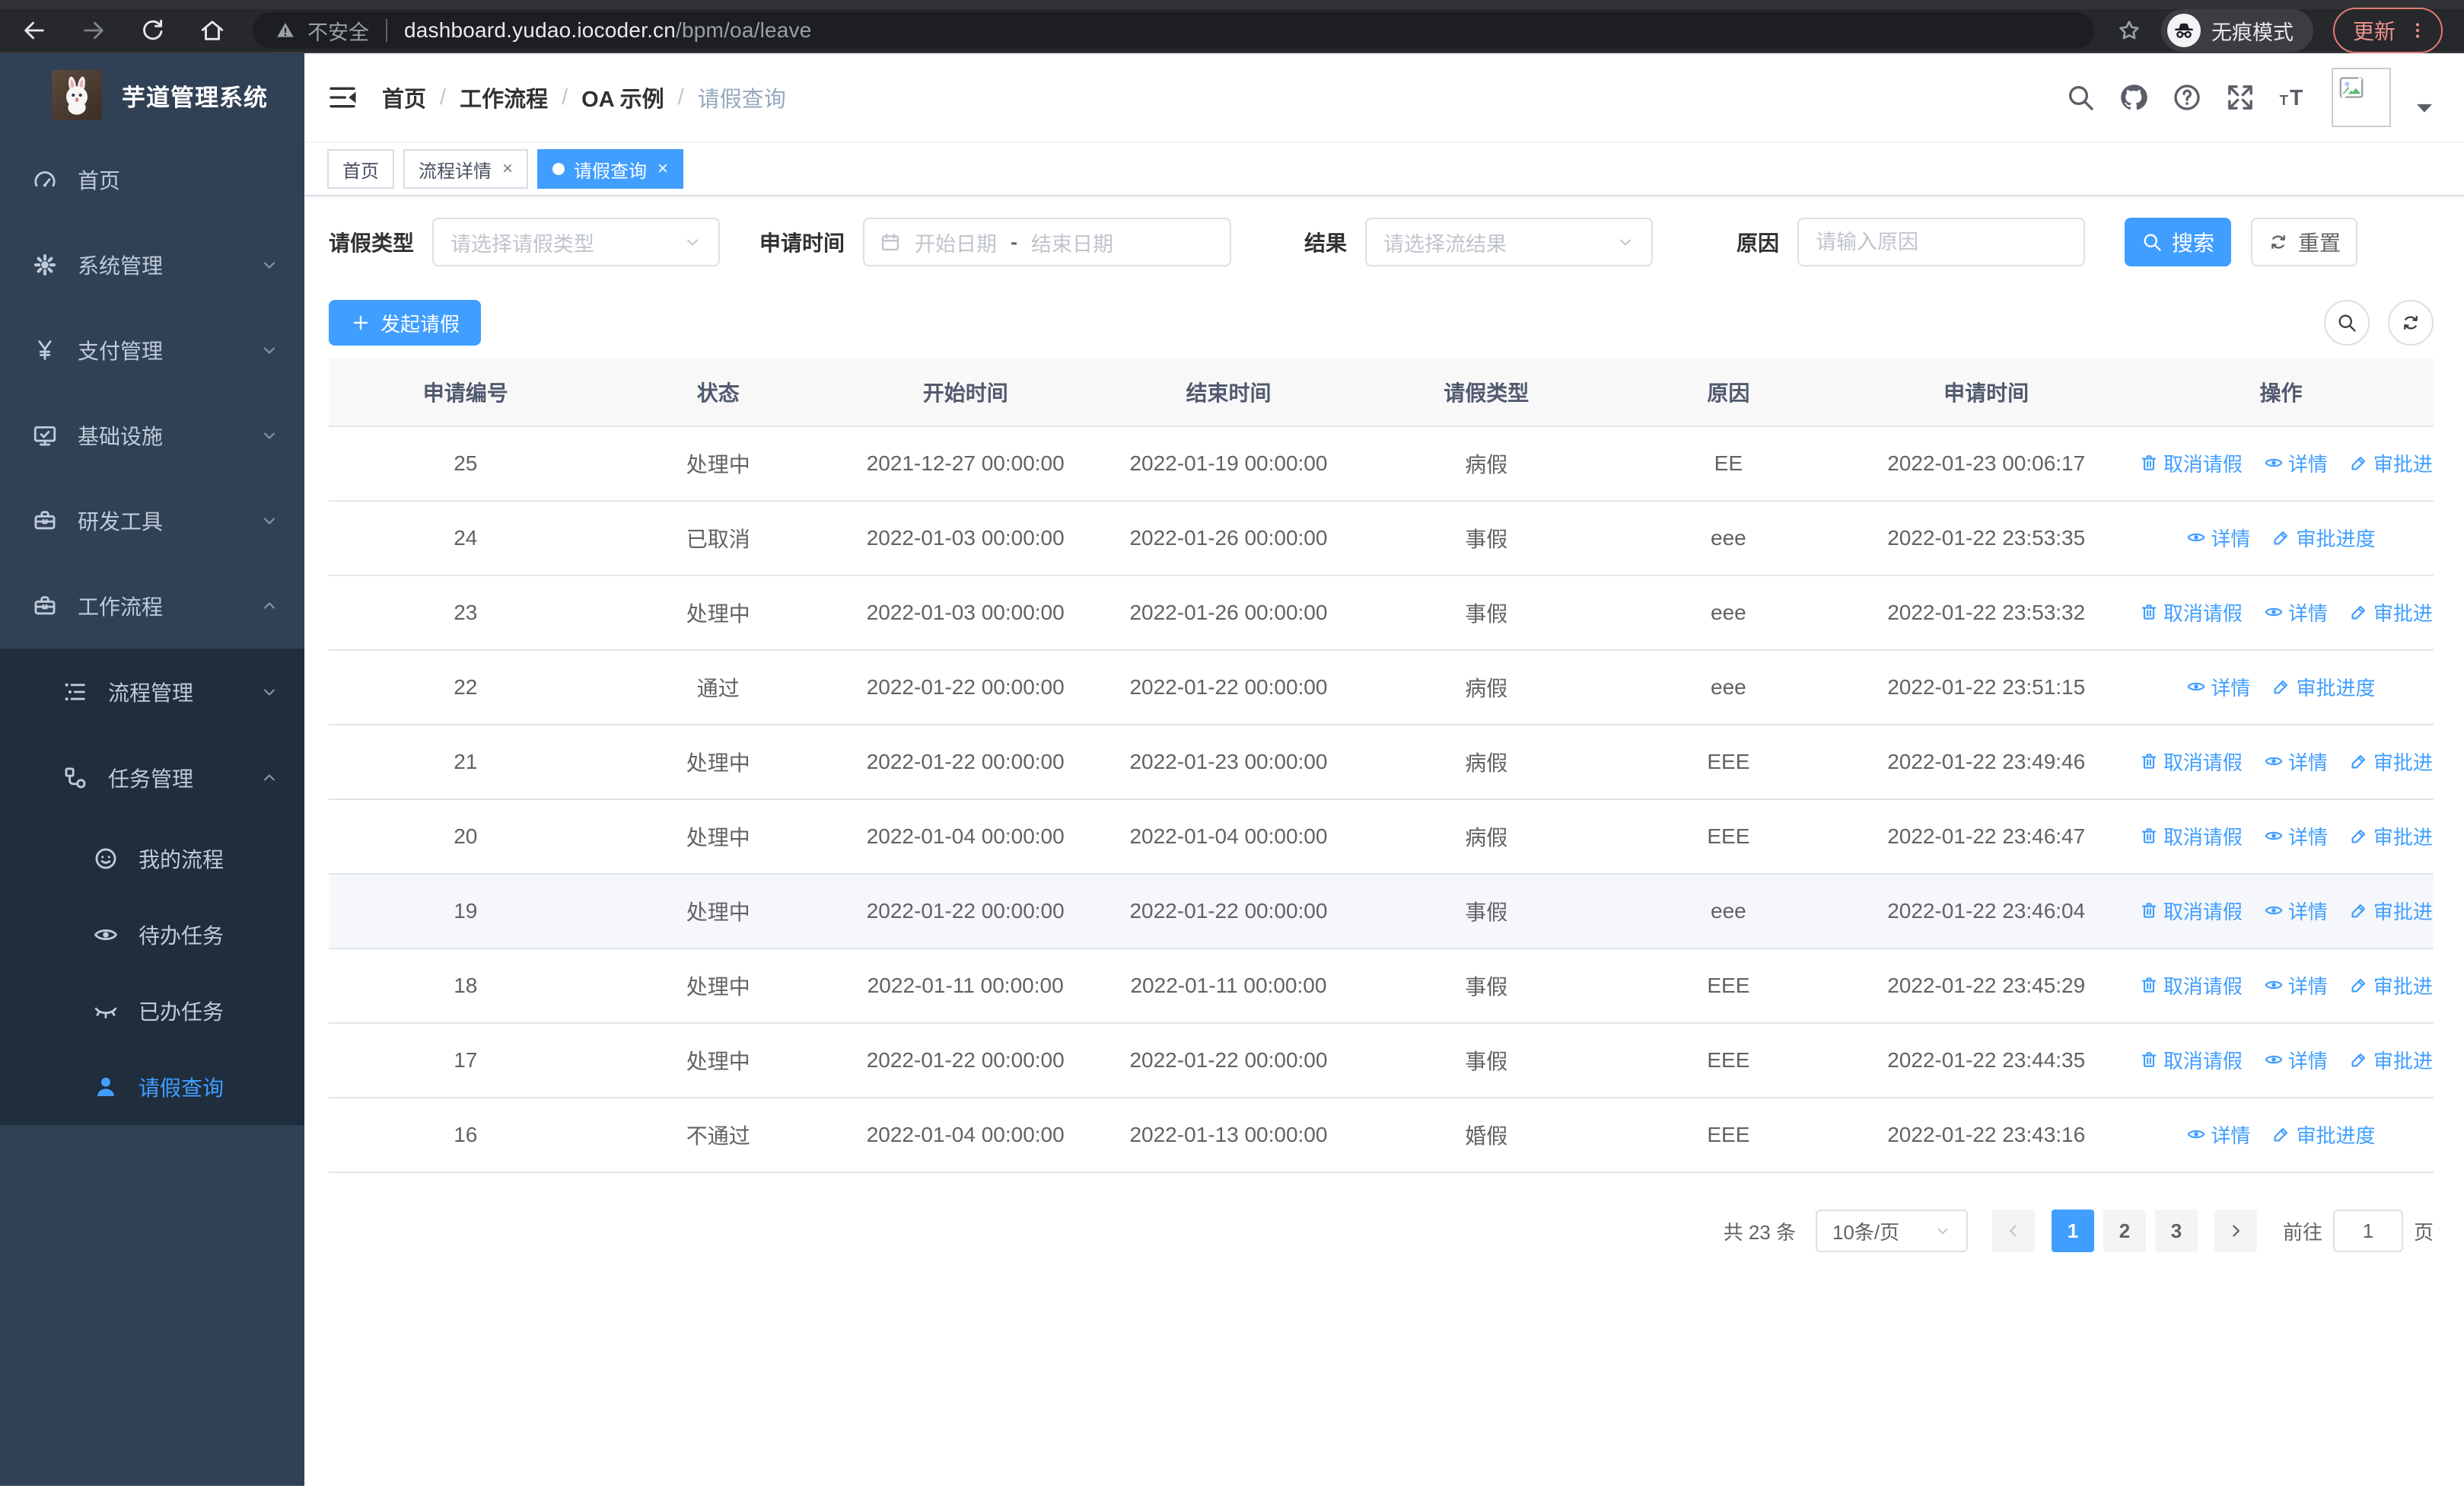  I want to click on bookmark-star-icon, so click(2129, 31).